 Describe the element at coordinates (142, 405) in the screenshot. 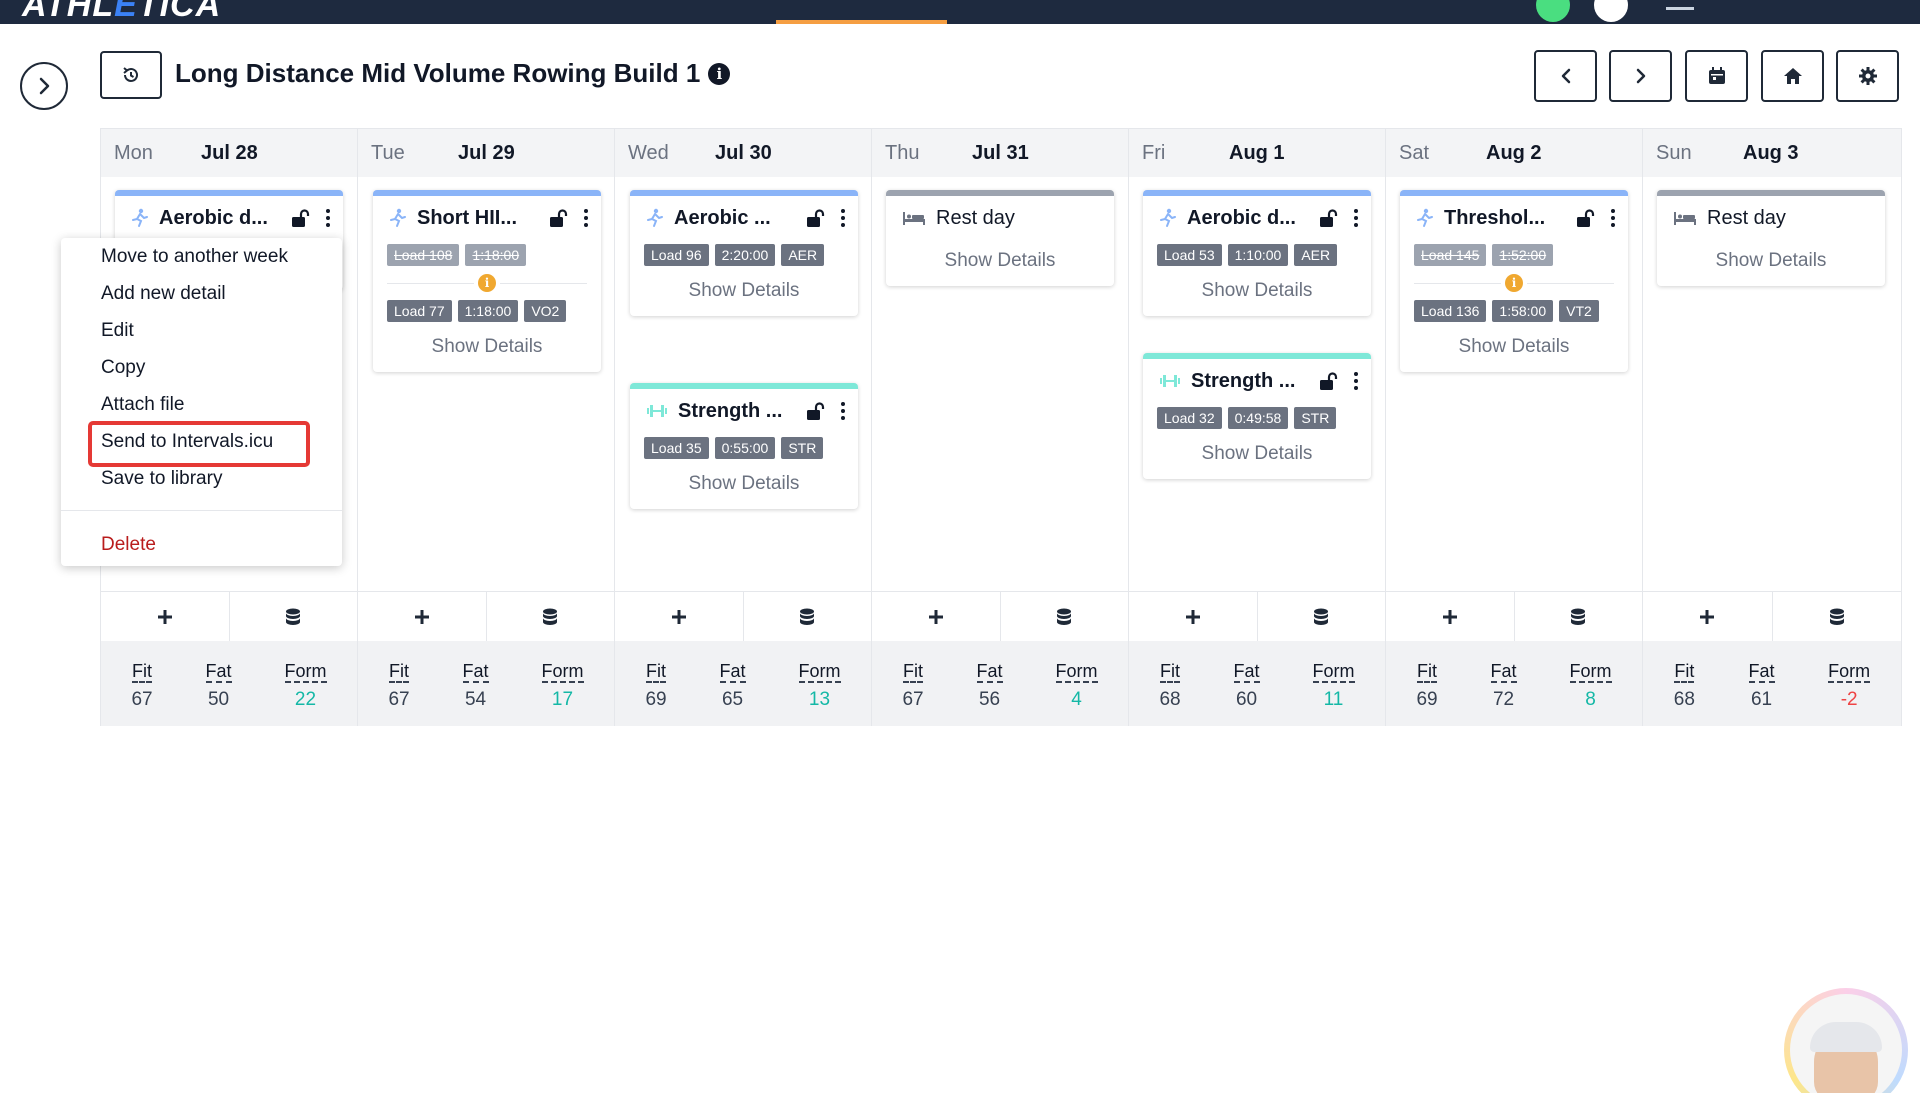

I see `menu-item-attach-file: Attach file` at that location.